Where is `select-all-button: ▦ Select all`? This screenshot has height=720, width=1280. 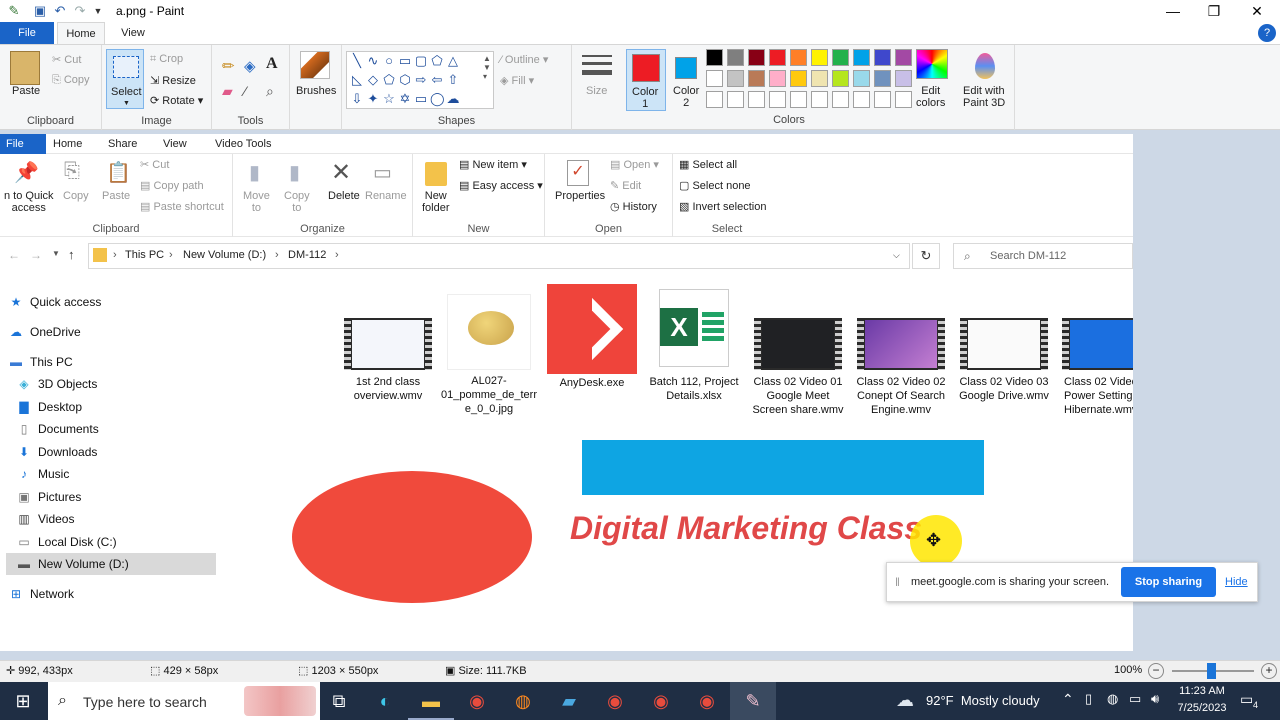
select-all-button: ▦ Select all is located at coordinates (708, 164).